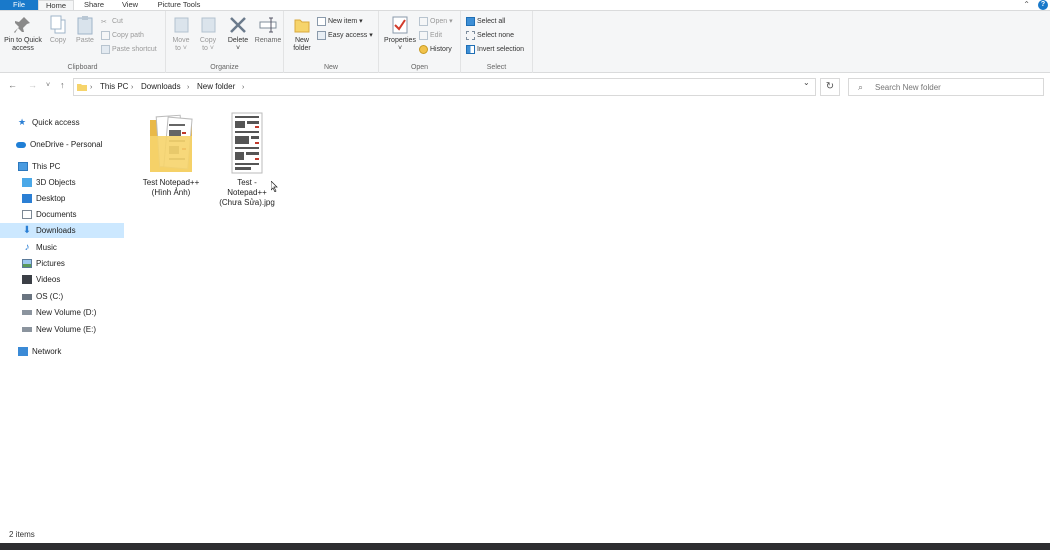 The width and height of the screenshot is (1050, 550). Describe the element at coordinates (62, 85) in the screenshot. I see `up-arrow-icon: ↑` at that location.